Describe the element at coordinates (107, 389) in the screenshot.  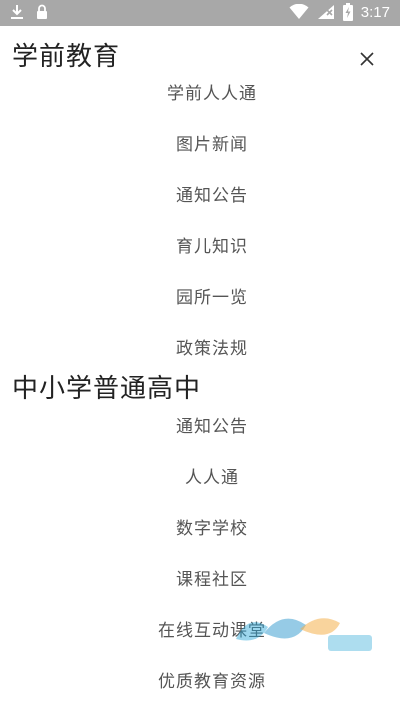
I see `section-title-k12: 中小学普通高中` at that location.